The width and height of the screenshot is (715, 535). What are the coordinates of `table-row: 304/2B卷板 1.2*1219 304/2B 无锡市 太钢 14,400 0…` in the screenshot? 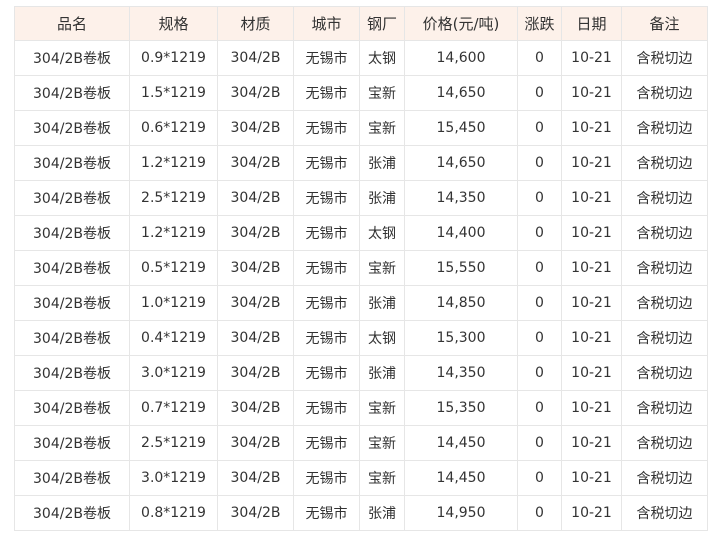 It's located at (361, 233).